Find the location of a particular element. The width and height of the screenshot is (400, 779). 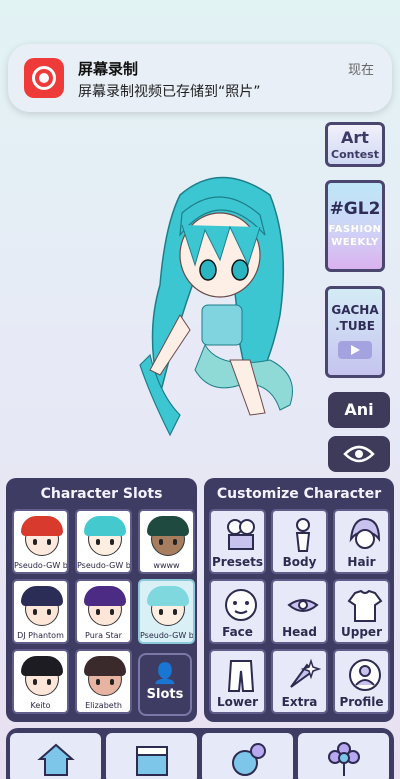

studio-tab is located at coordinates (151, 756).